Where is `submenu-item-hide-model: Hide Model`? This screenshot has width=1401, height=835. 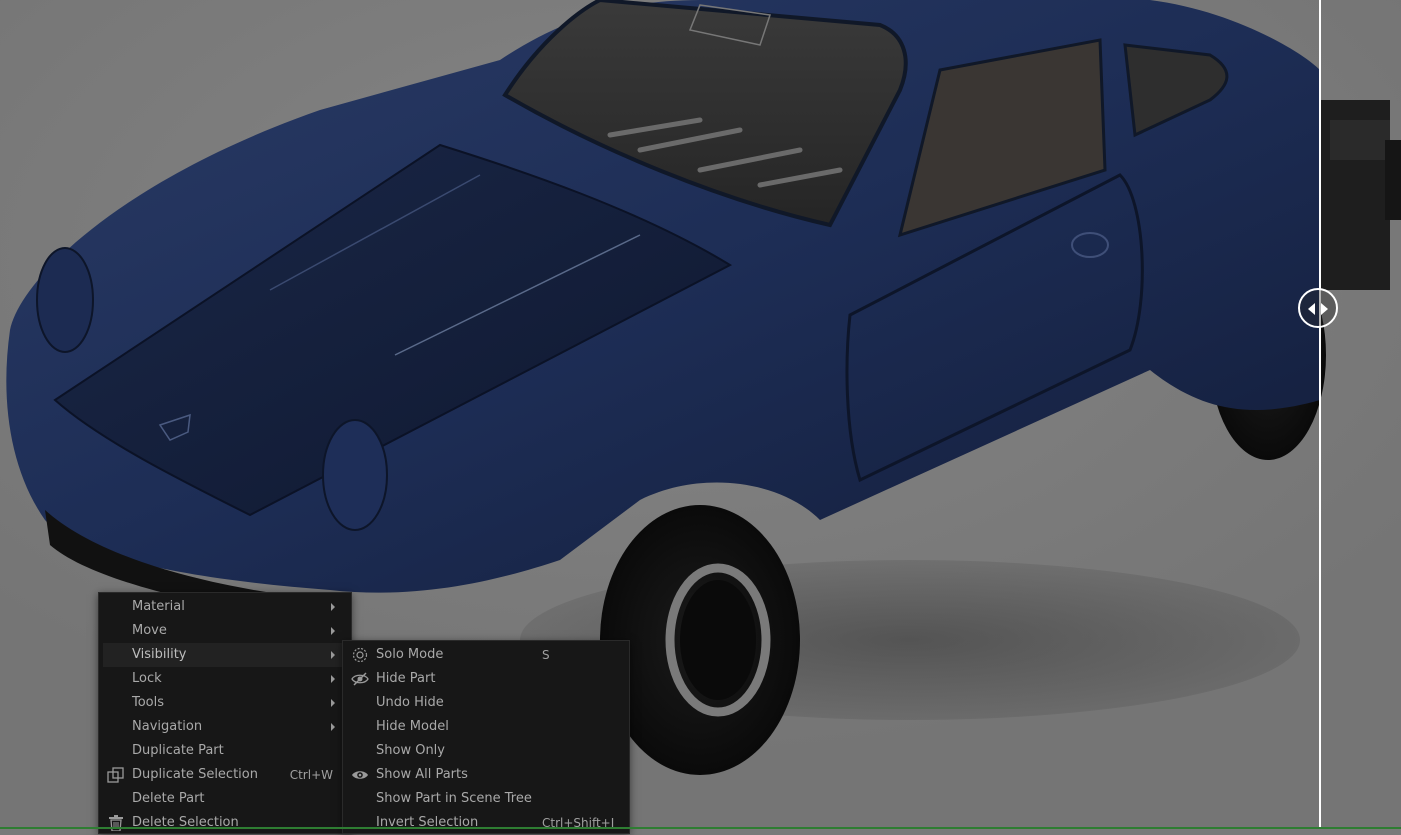 submenu-item-hide-model: Hide Model is located at coordinates (486, 727).